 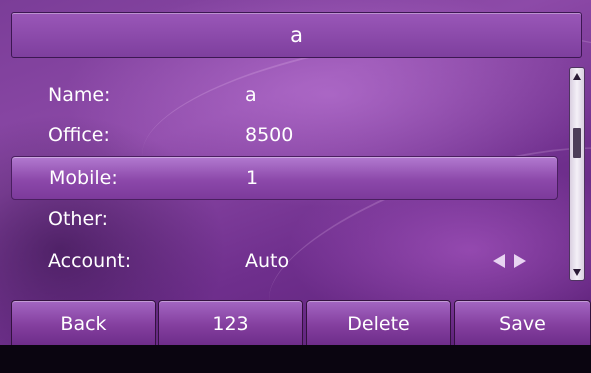 I want to click on field-row-name: Name: a, so click(x=283, y=95).